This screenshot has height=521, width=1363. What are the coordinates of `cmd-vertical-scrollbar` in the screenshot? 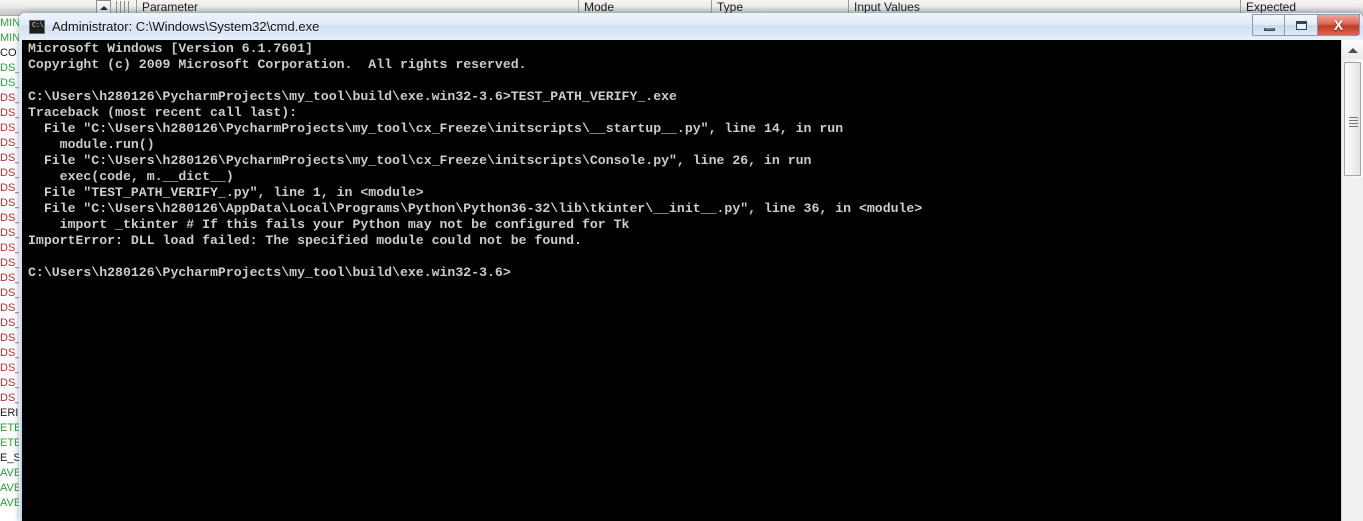 It's located at (1352, 280).